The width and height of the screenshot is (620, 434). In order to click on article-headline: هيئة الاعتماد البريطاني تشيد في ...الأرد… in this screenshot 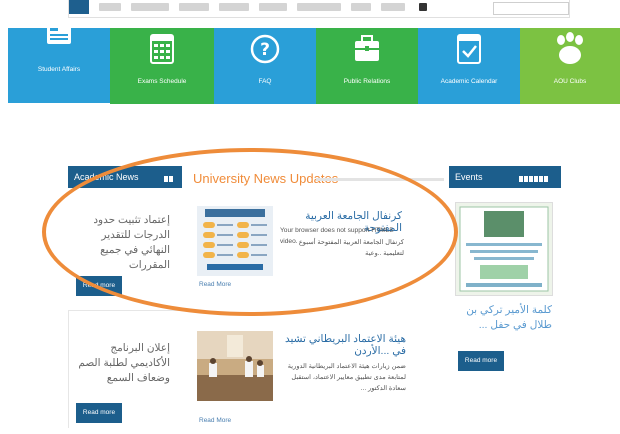, I will do `click(344, 345)`.